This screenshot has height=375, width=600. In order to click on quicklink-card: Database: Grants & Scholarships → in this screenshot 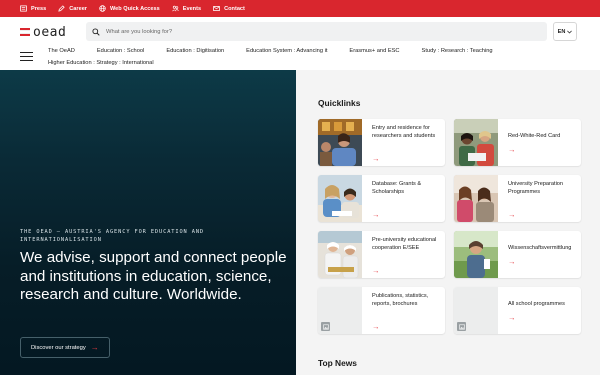, I will do `click(381, 198)`.